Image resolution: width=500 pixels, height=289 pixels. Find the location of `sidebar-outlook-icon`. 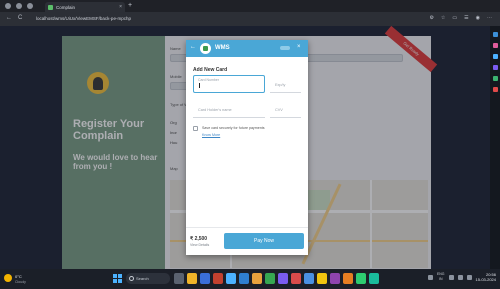

sidebar-outlook-icon is located at coordinates (495, 56).